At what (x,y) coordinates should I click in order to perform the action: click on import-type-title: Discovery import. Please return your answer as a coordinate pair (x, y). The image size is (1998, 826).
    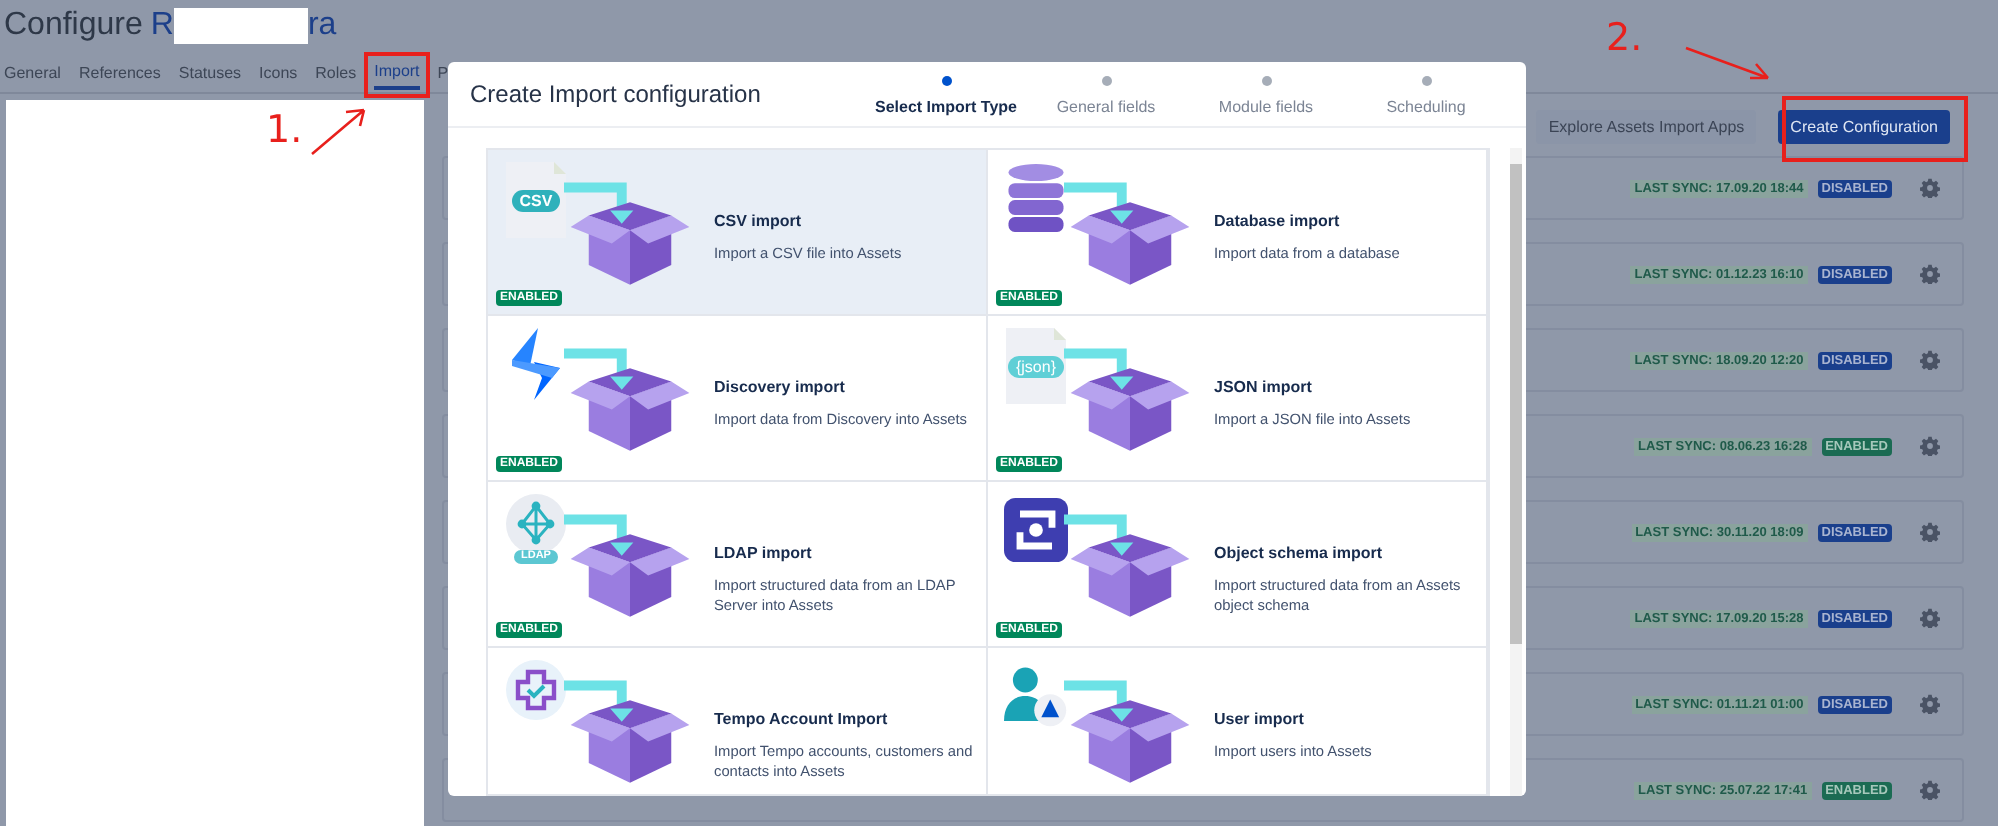
    Looking at the image, I should click on (780, 387).